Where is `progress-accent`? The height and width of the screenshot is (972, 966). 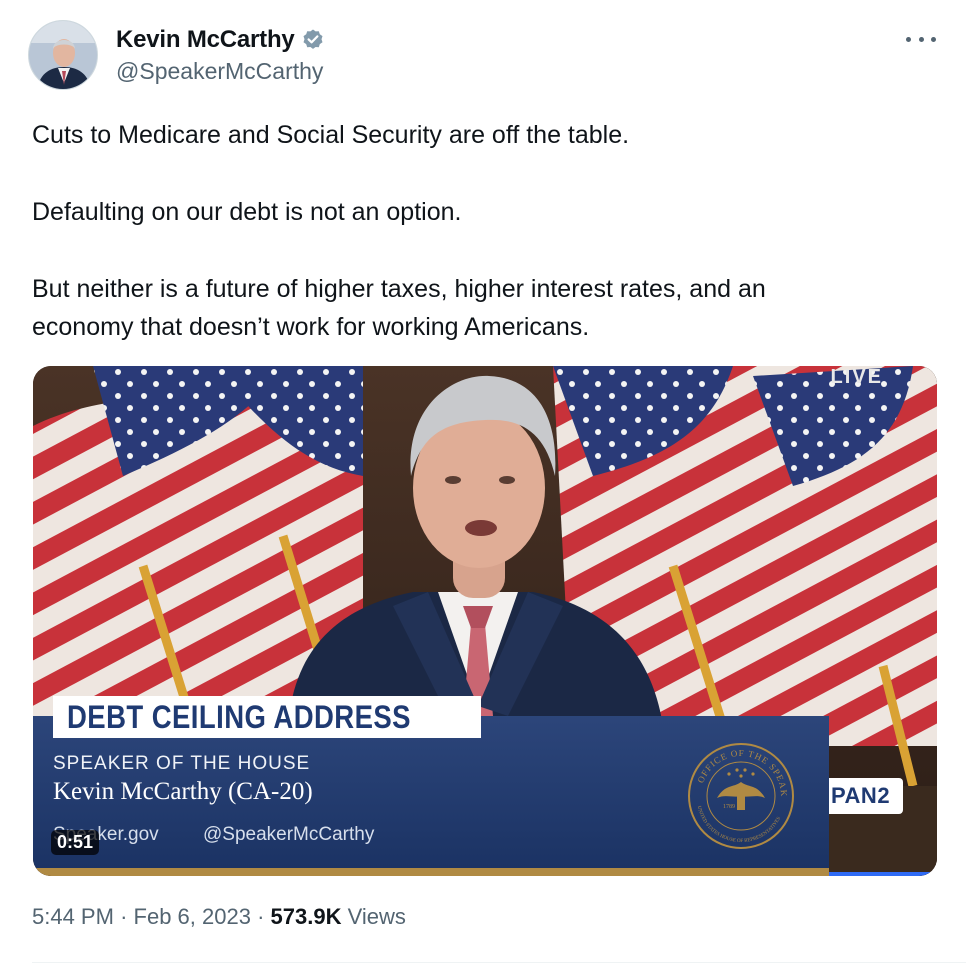 progress-accent is located at coordinates (883, 874).